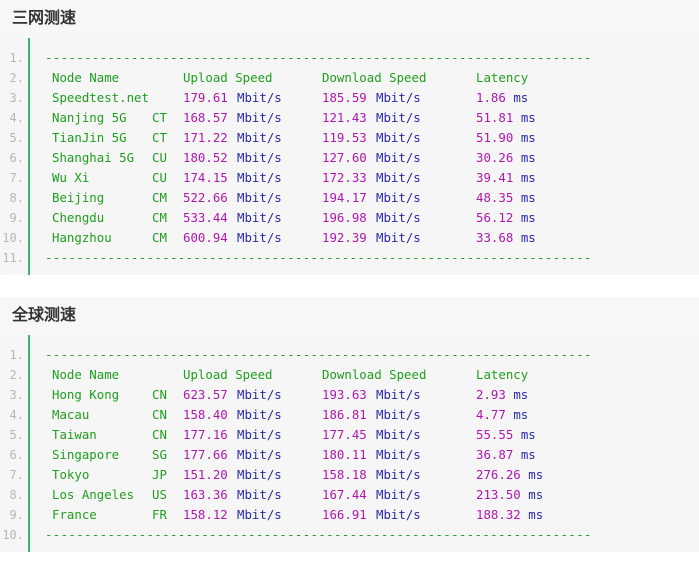  Describe the element at coordinates (498, 494) in the screenshot. I see `latency-value: 213.50` at that location.